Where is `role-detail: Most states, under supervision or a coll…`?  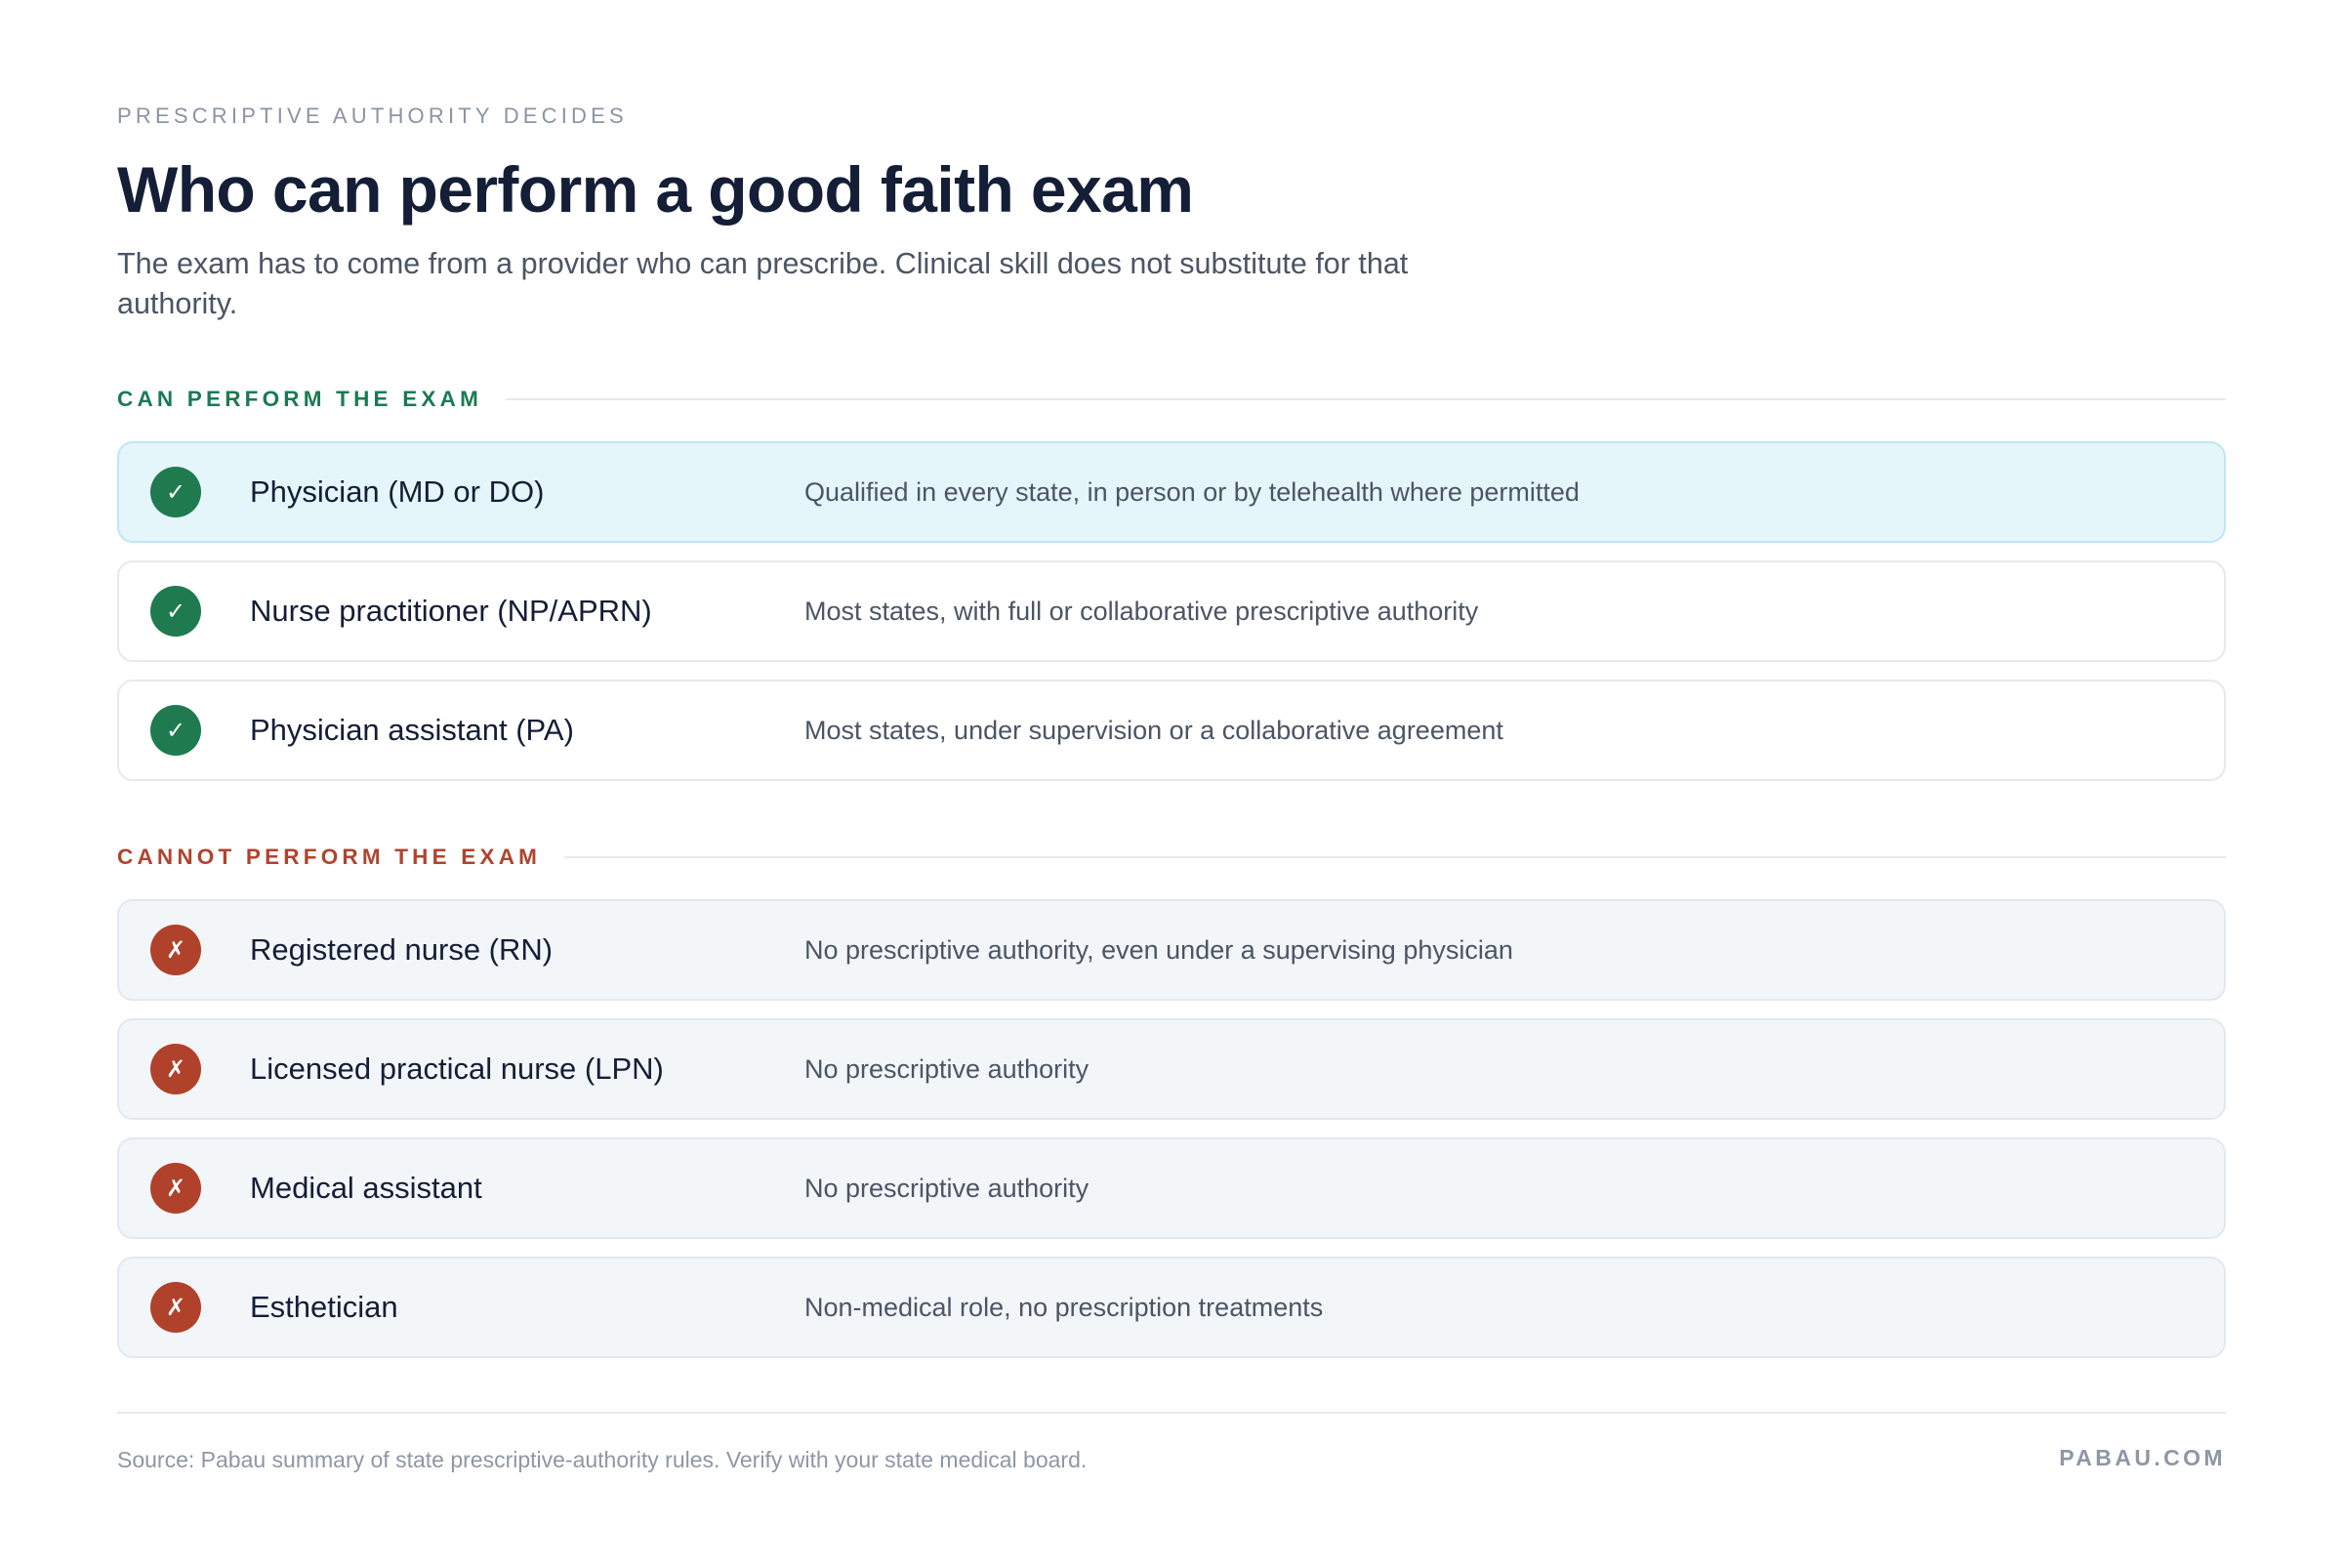
role-detail: Most states, under supervision or a coll… is located at coordinates (1153, 730).